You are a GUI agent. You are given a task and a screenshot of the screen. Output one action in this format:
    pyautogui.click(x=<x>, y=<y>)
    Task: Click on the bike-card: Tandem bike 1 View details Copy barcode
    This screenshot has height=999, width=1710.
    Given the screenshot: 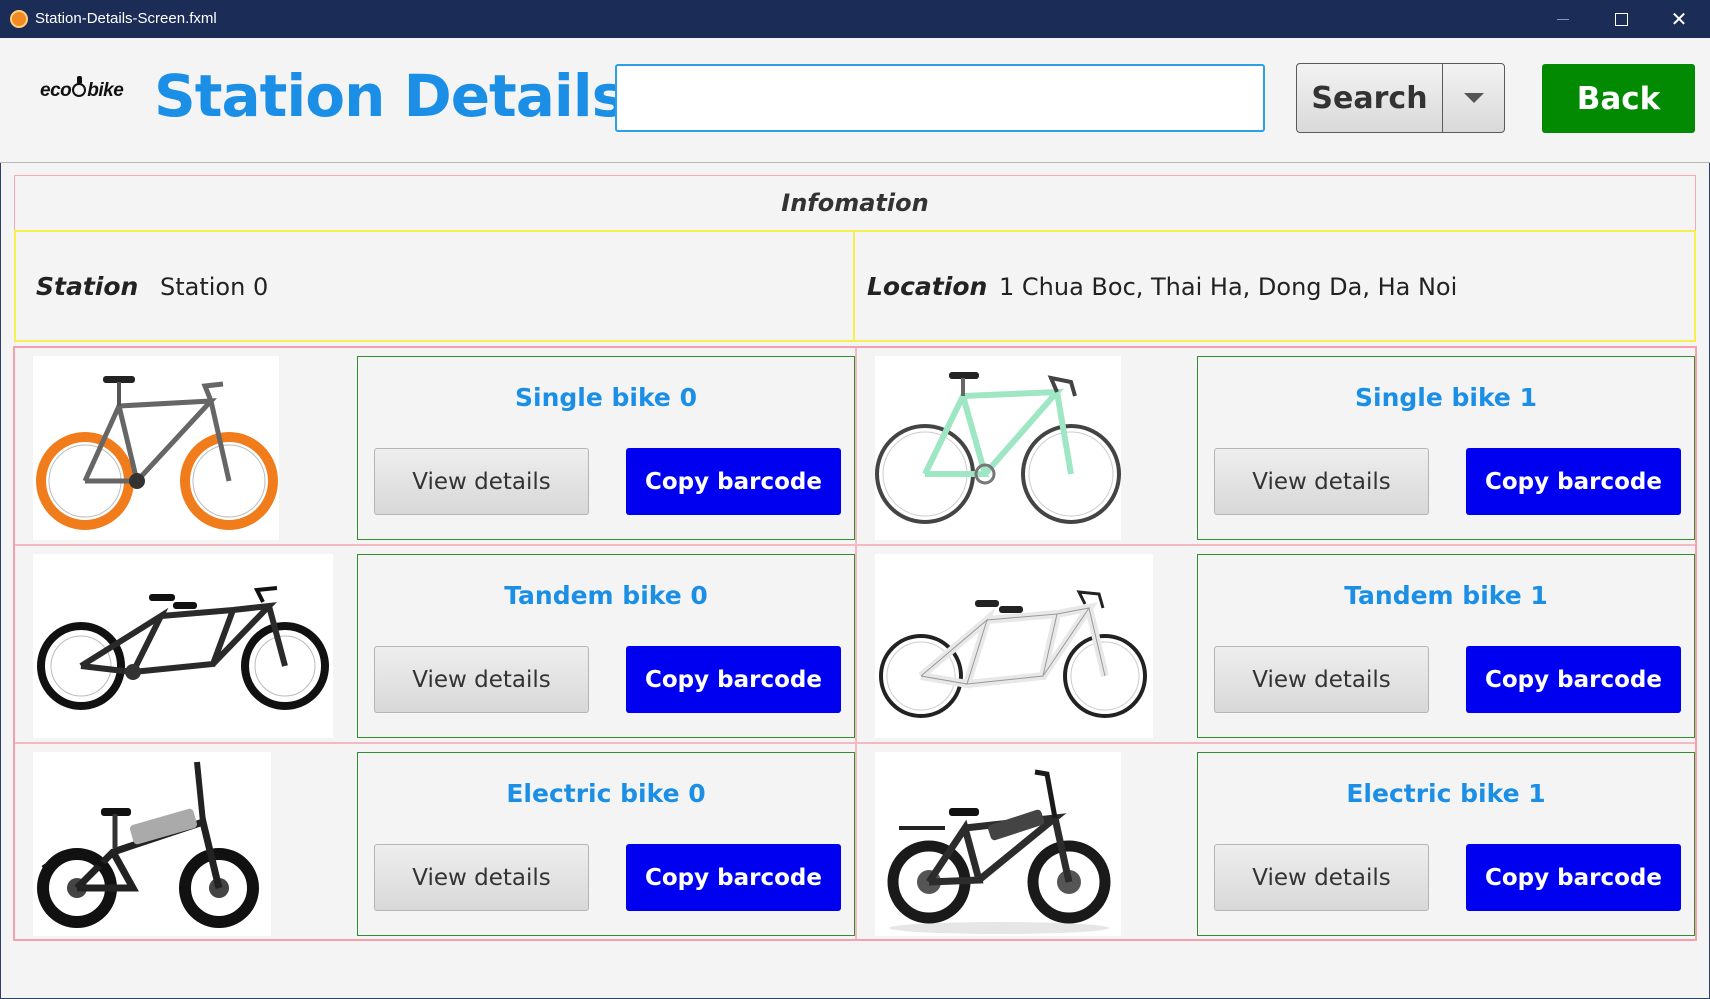 What is the action you would take?
    pyautogui.click(x=1446, y=646)
    